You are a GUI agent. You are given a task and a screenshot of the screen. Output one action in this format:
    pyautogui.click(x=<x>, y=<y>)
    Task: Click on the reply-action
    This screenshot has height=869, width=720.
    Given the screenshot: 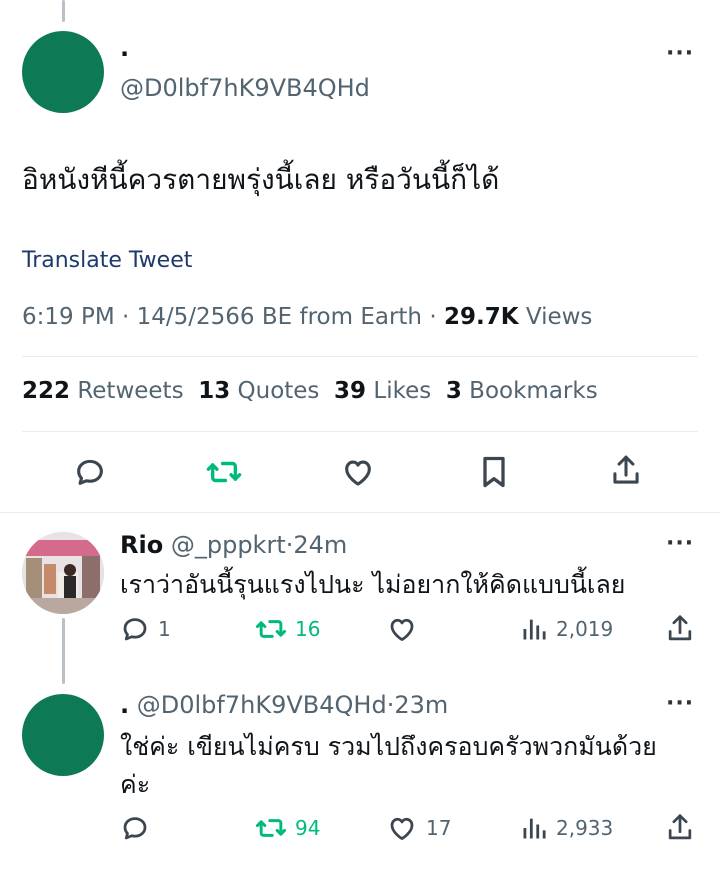 What is the action you would take?
    pyautogui.click(x=139, y=828)
    